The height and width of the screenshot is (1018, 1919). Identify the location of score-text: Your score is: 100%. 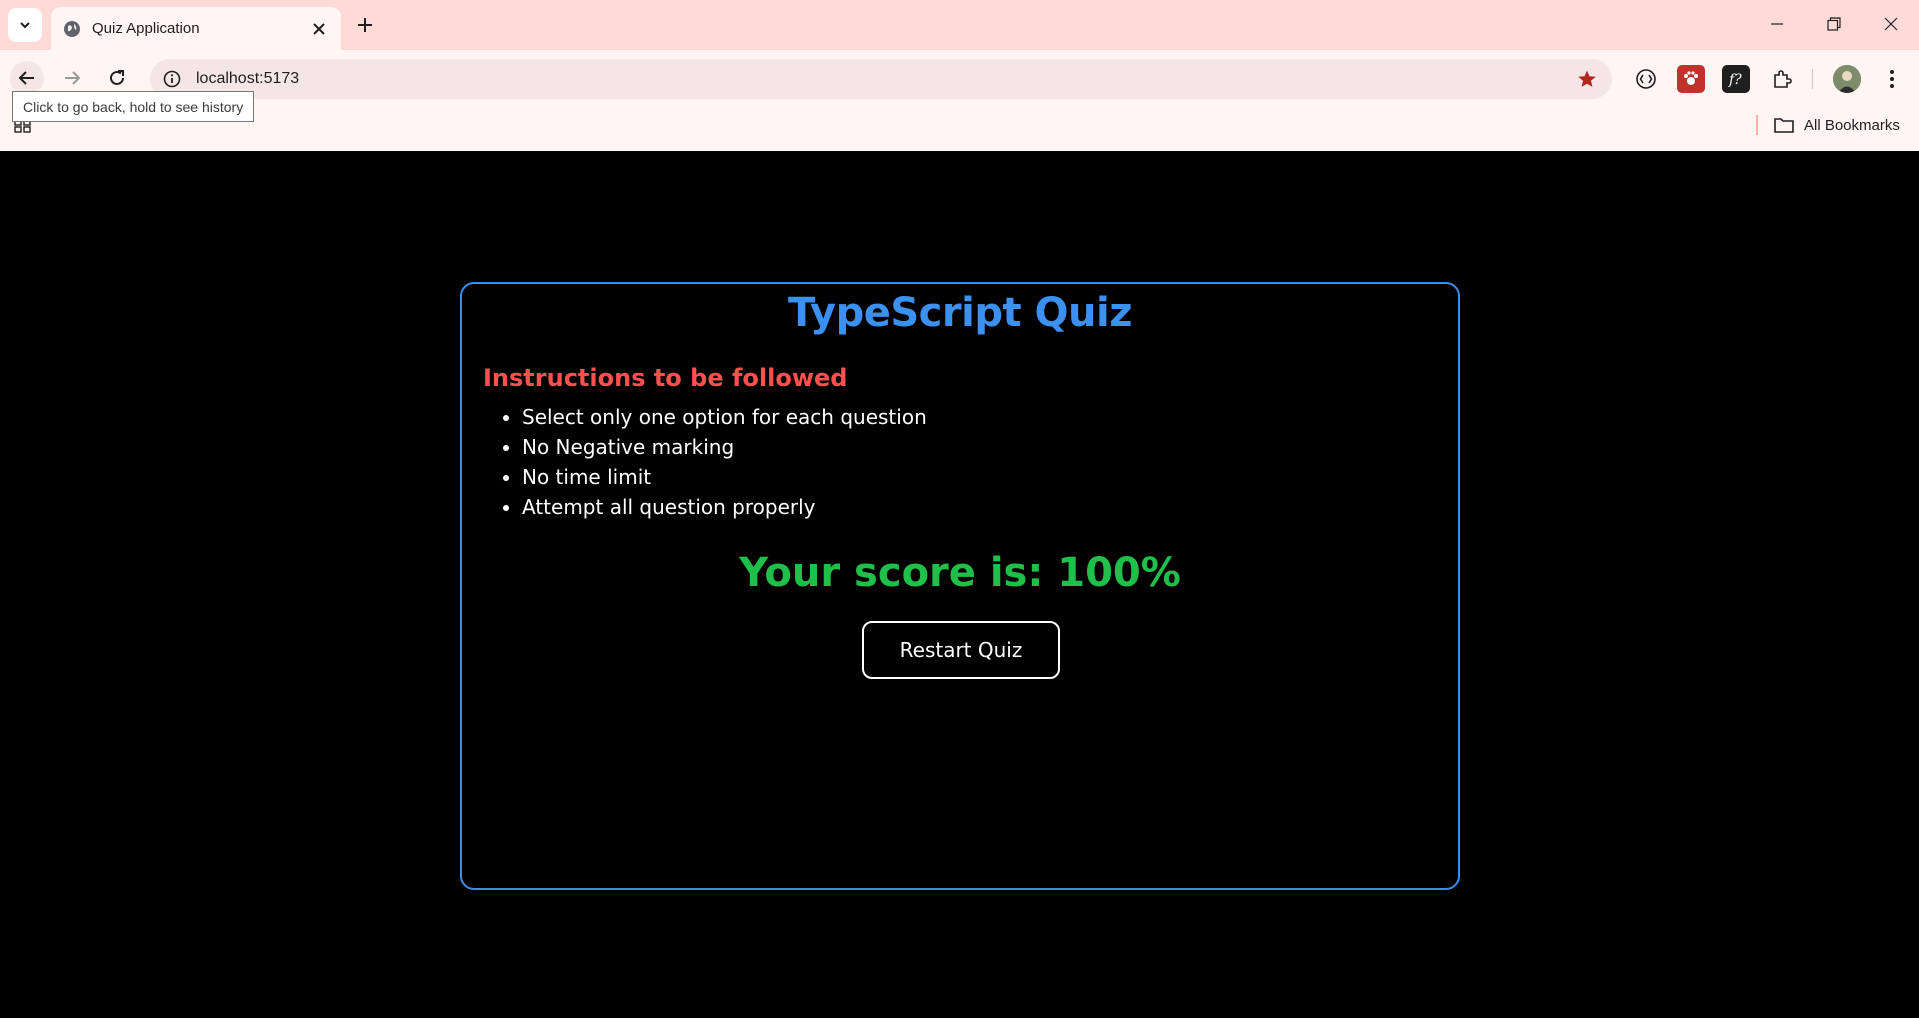
(960, 573).